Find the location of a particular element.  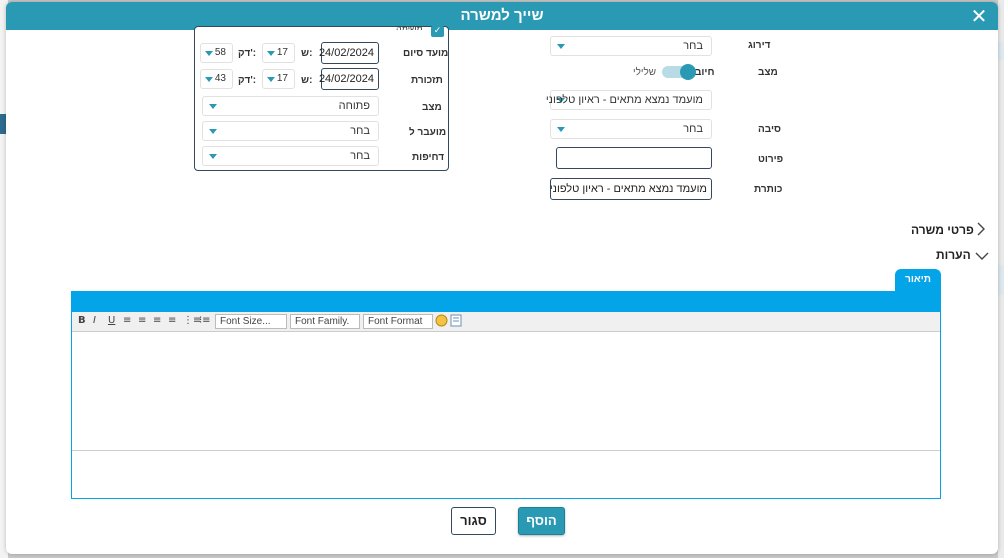

details-input is located at coordinates (634, 158).